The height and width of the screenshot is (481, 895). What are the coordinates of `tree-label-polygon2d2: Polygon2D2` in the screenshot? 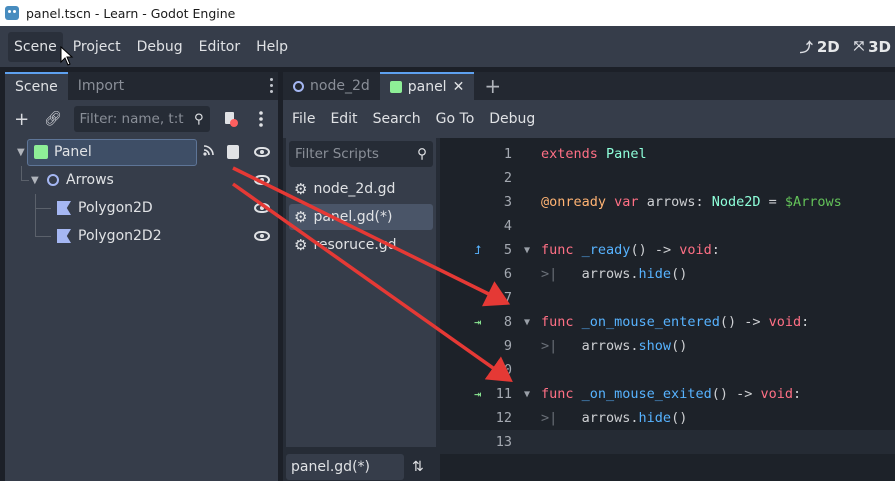 It's located at (120, 236).